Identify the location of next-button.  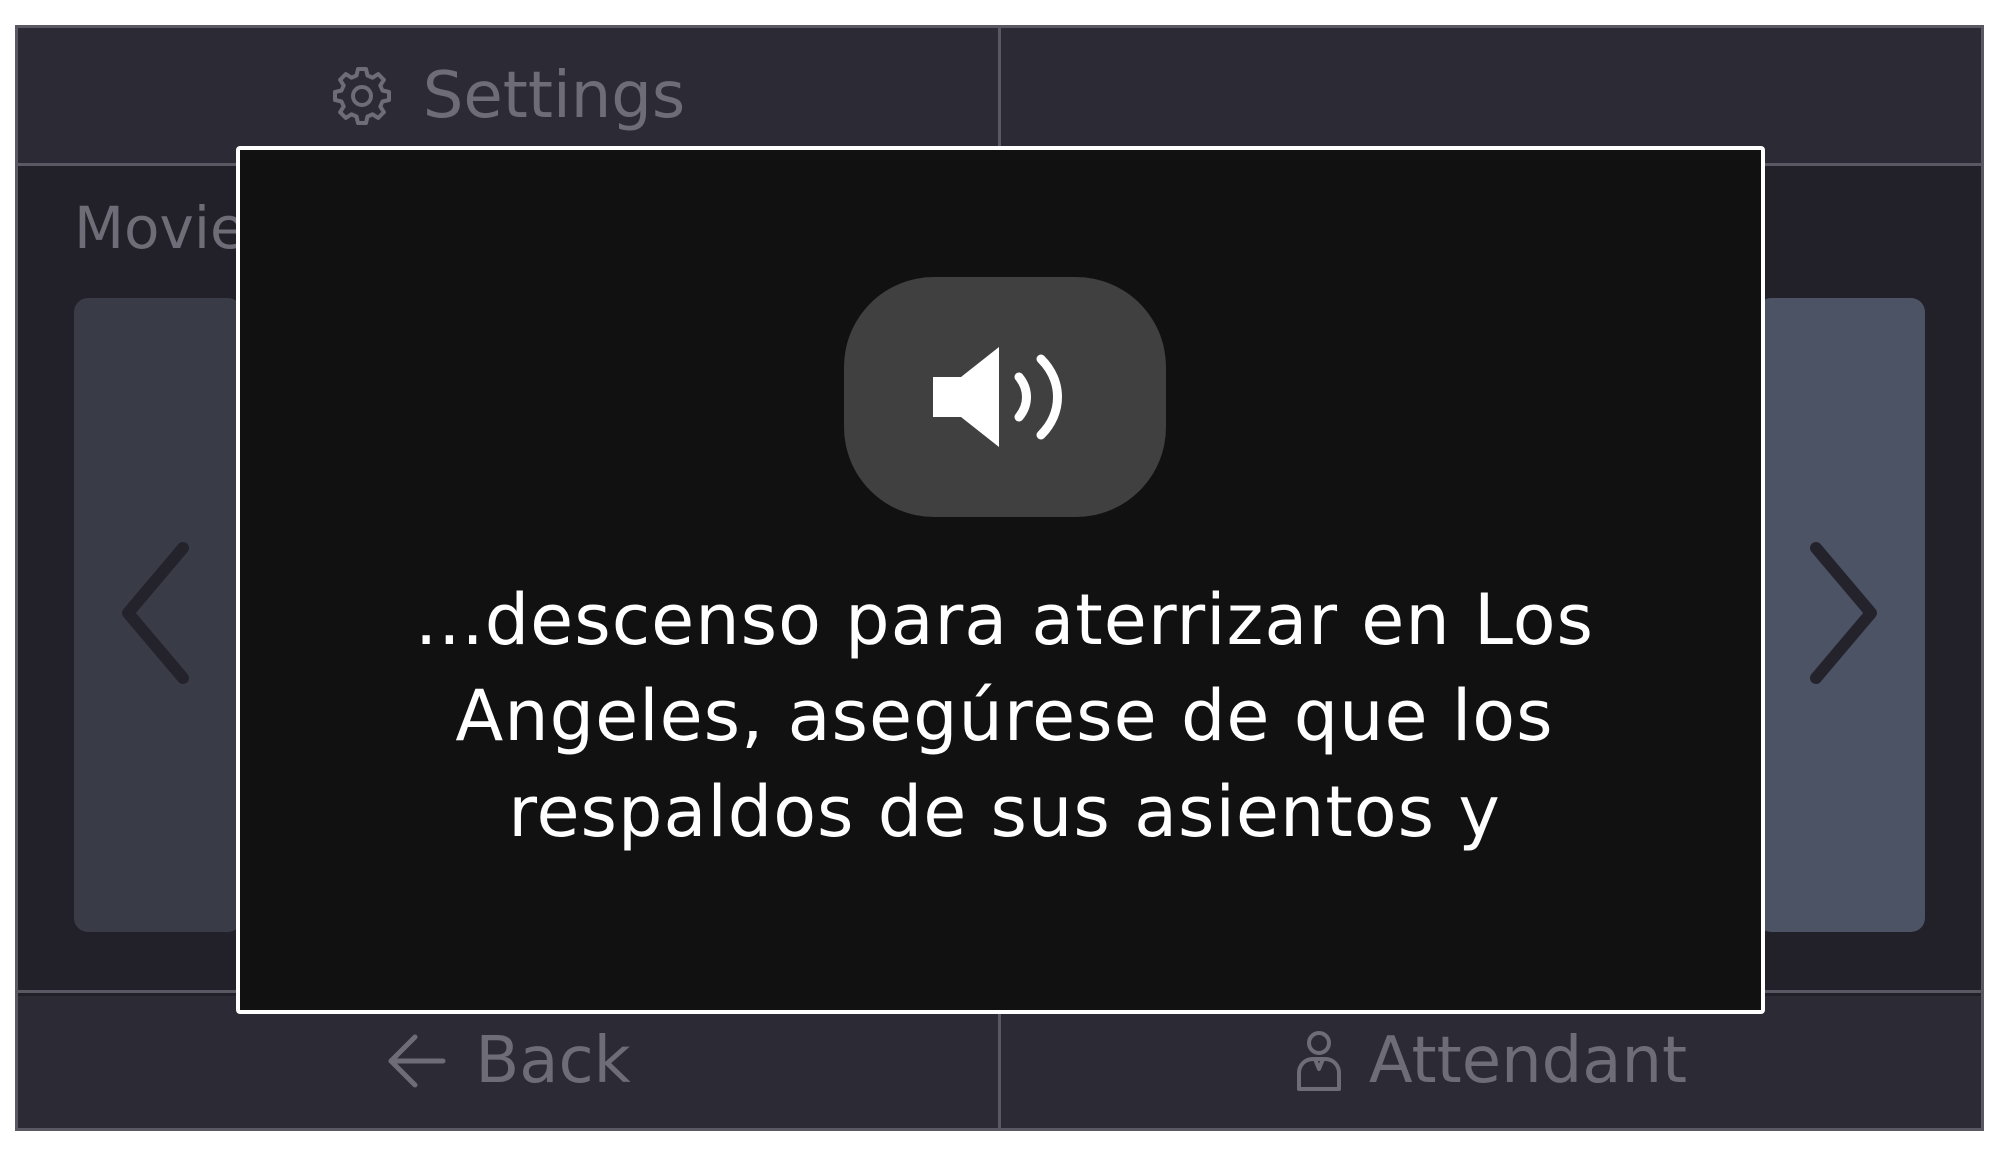
(1841, 615).